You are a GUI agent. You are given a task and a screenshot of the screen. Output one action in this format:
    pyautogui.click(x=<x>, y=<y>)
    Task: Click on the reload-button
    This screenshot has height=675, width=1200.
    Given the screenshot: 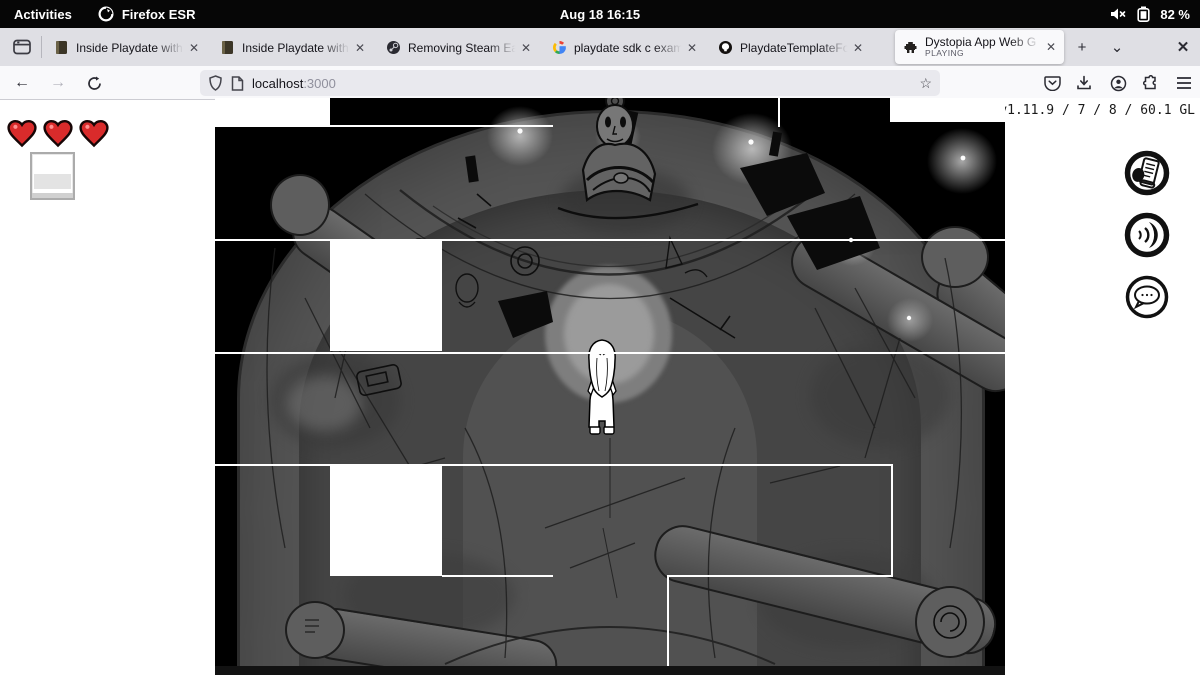 What is the action you would take?
    pyautogui.click(x=94, y=83)
    